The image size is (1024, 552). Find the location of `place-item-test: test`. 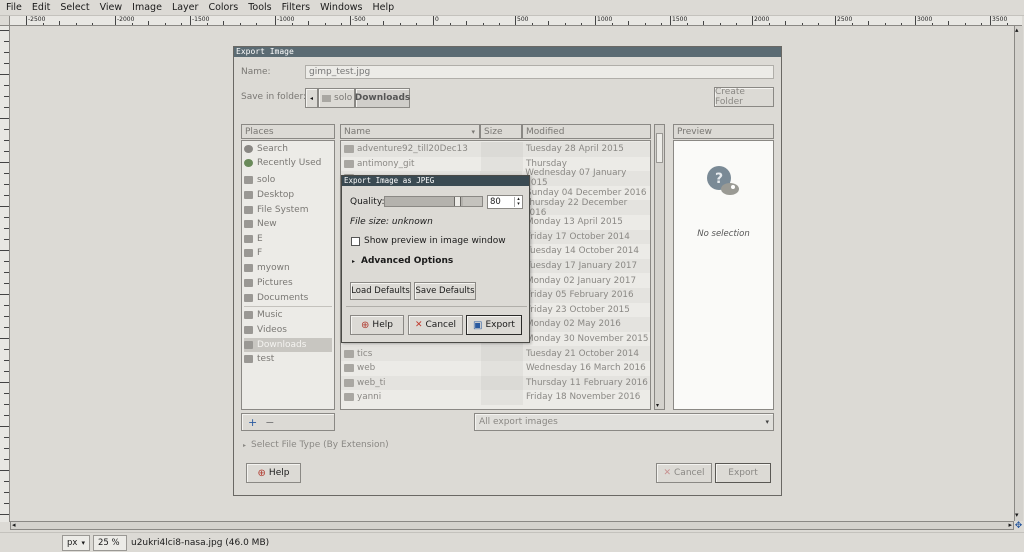

place-item-test: test is located at coordinates (259, 359).